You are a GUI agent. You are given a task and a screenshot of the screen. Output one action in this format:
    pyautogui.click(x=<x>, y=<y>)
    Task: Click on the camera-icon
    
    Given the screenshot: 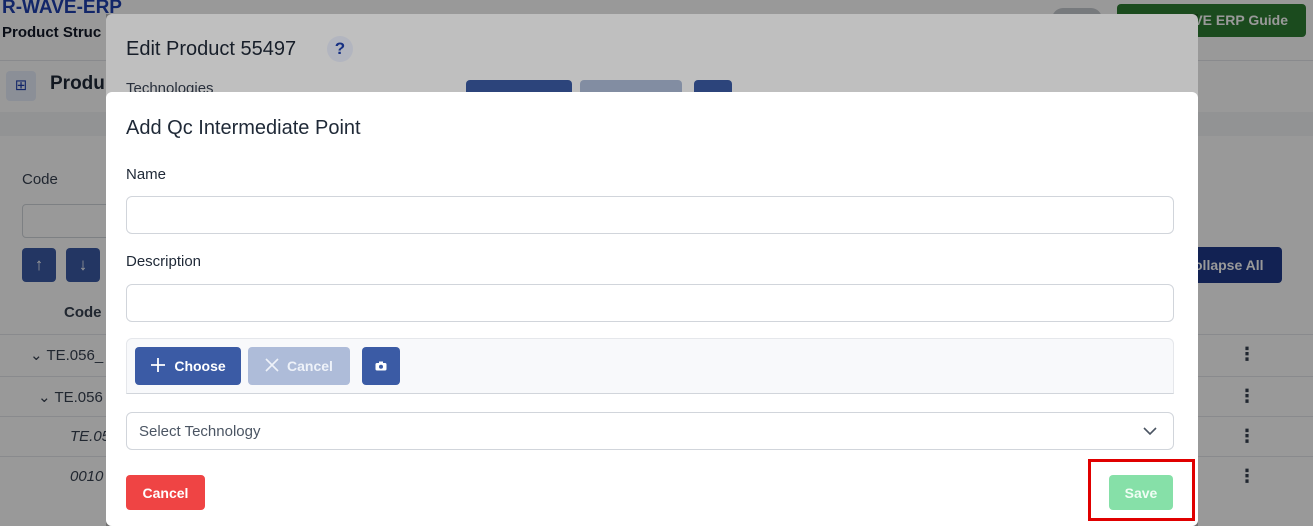 What is the action you would take?
    pyautogui.click(x=381, y=366)
    